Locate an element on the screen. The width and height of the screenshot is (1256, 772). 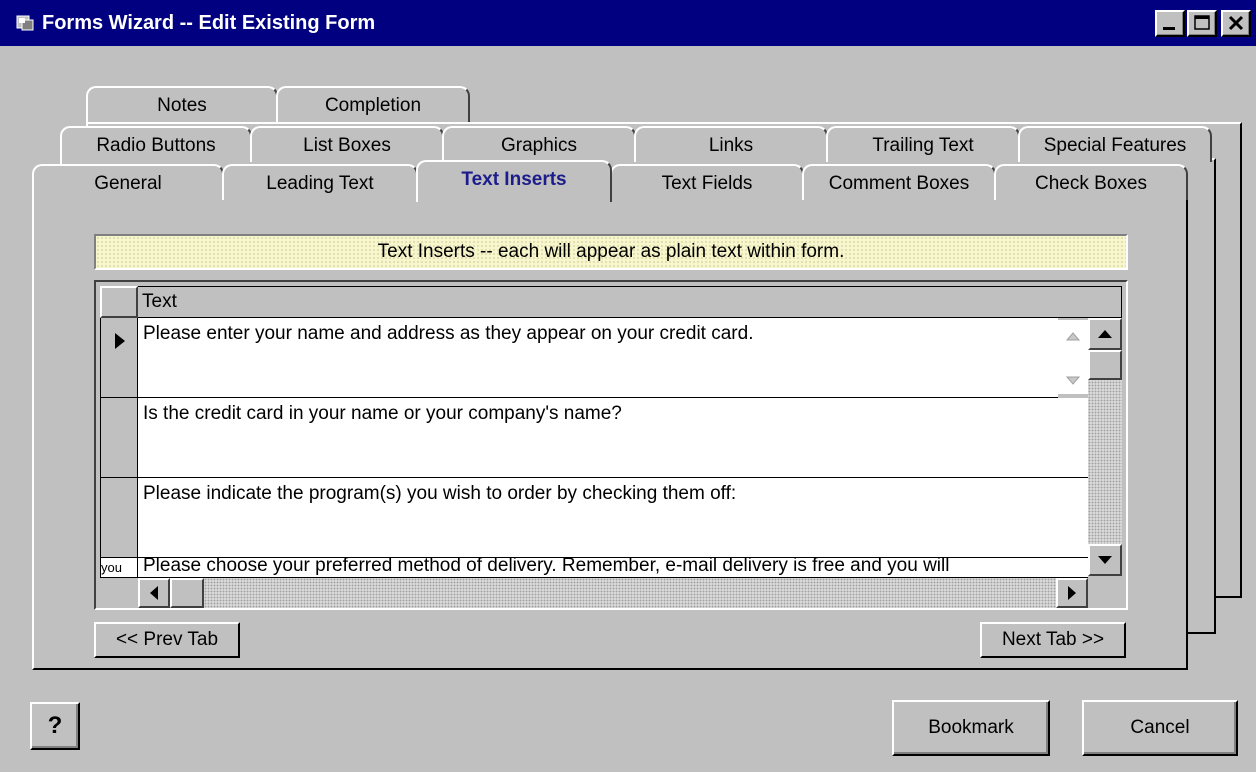
tab-special-features: Special Features is located at coordinates (1115, 144).